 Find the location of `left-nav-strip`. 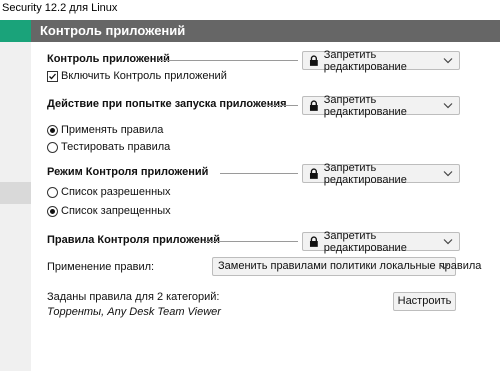

left-nav-strip is located at coordinates (15, 195).